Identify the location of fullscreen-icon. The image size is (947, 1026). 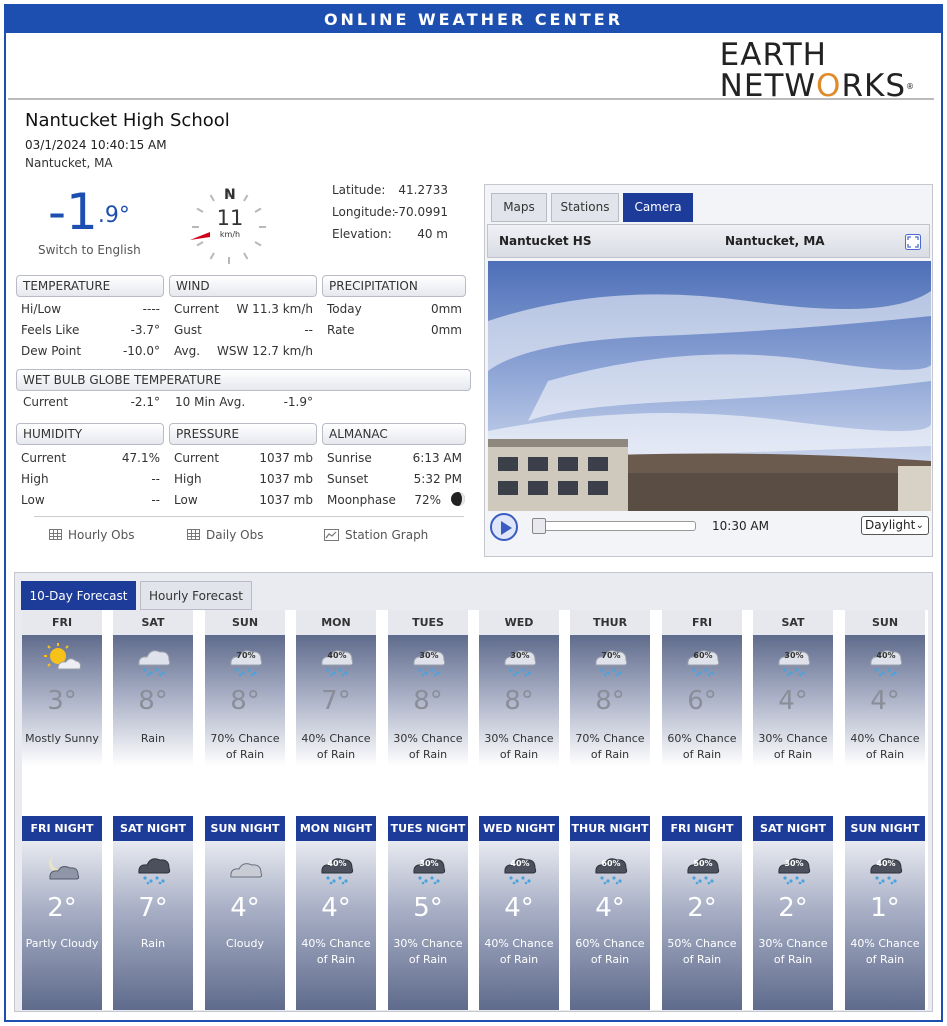
(913, 242).